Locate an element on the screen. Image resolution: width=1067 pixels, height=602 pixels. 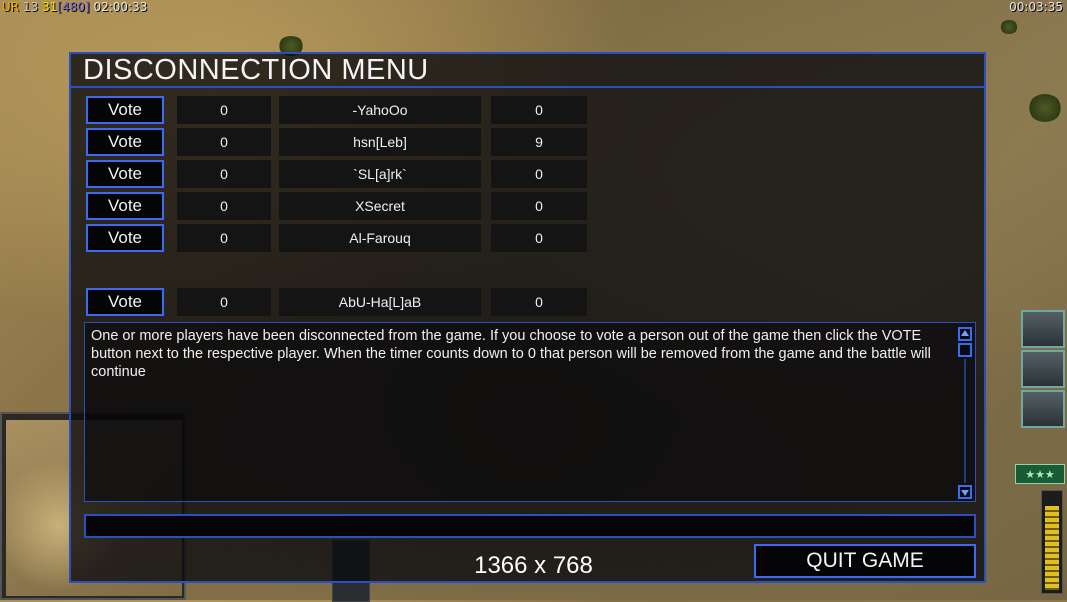
power-meter-fill is located at coordinates (1052, 548).